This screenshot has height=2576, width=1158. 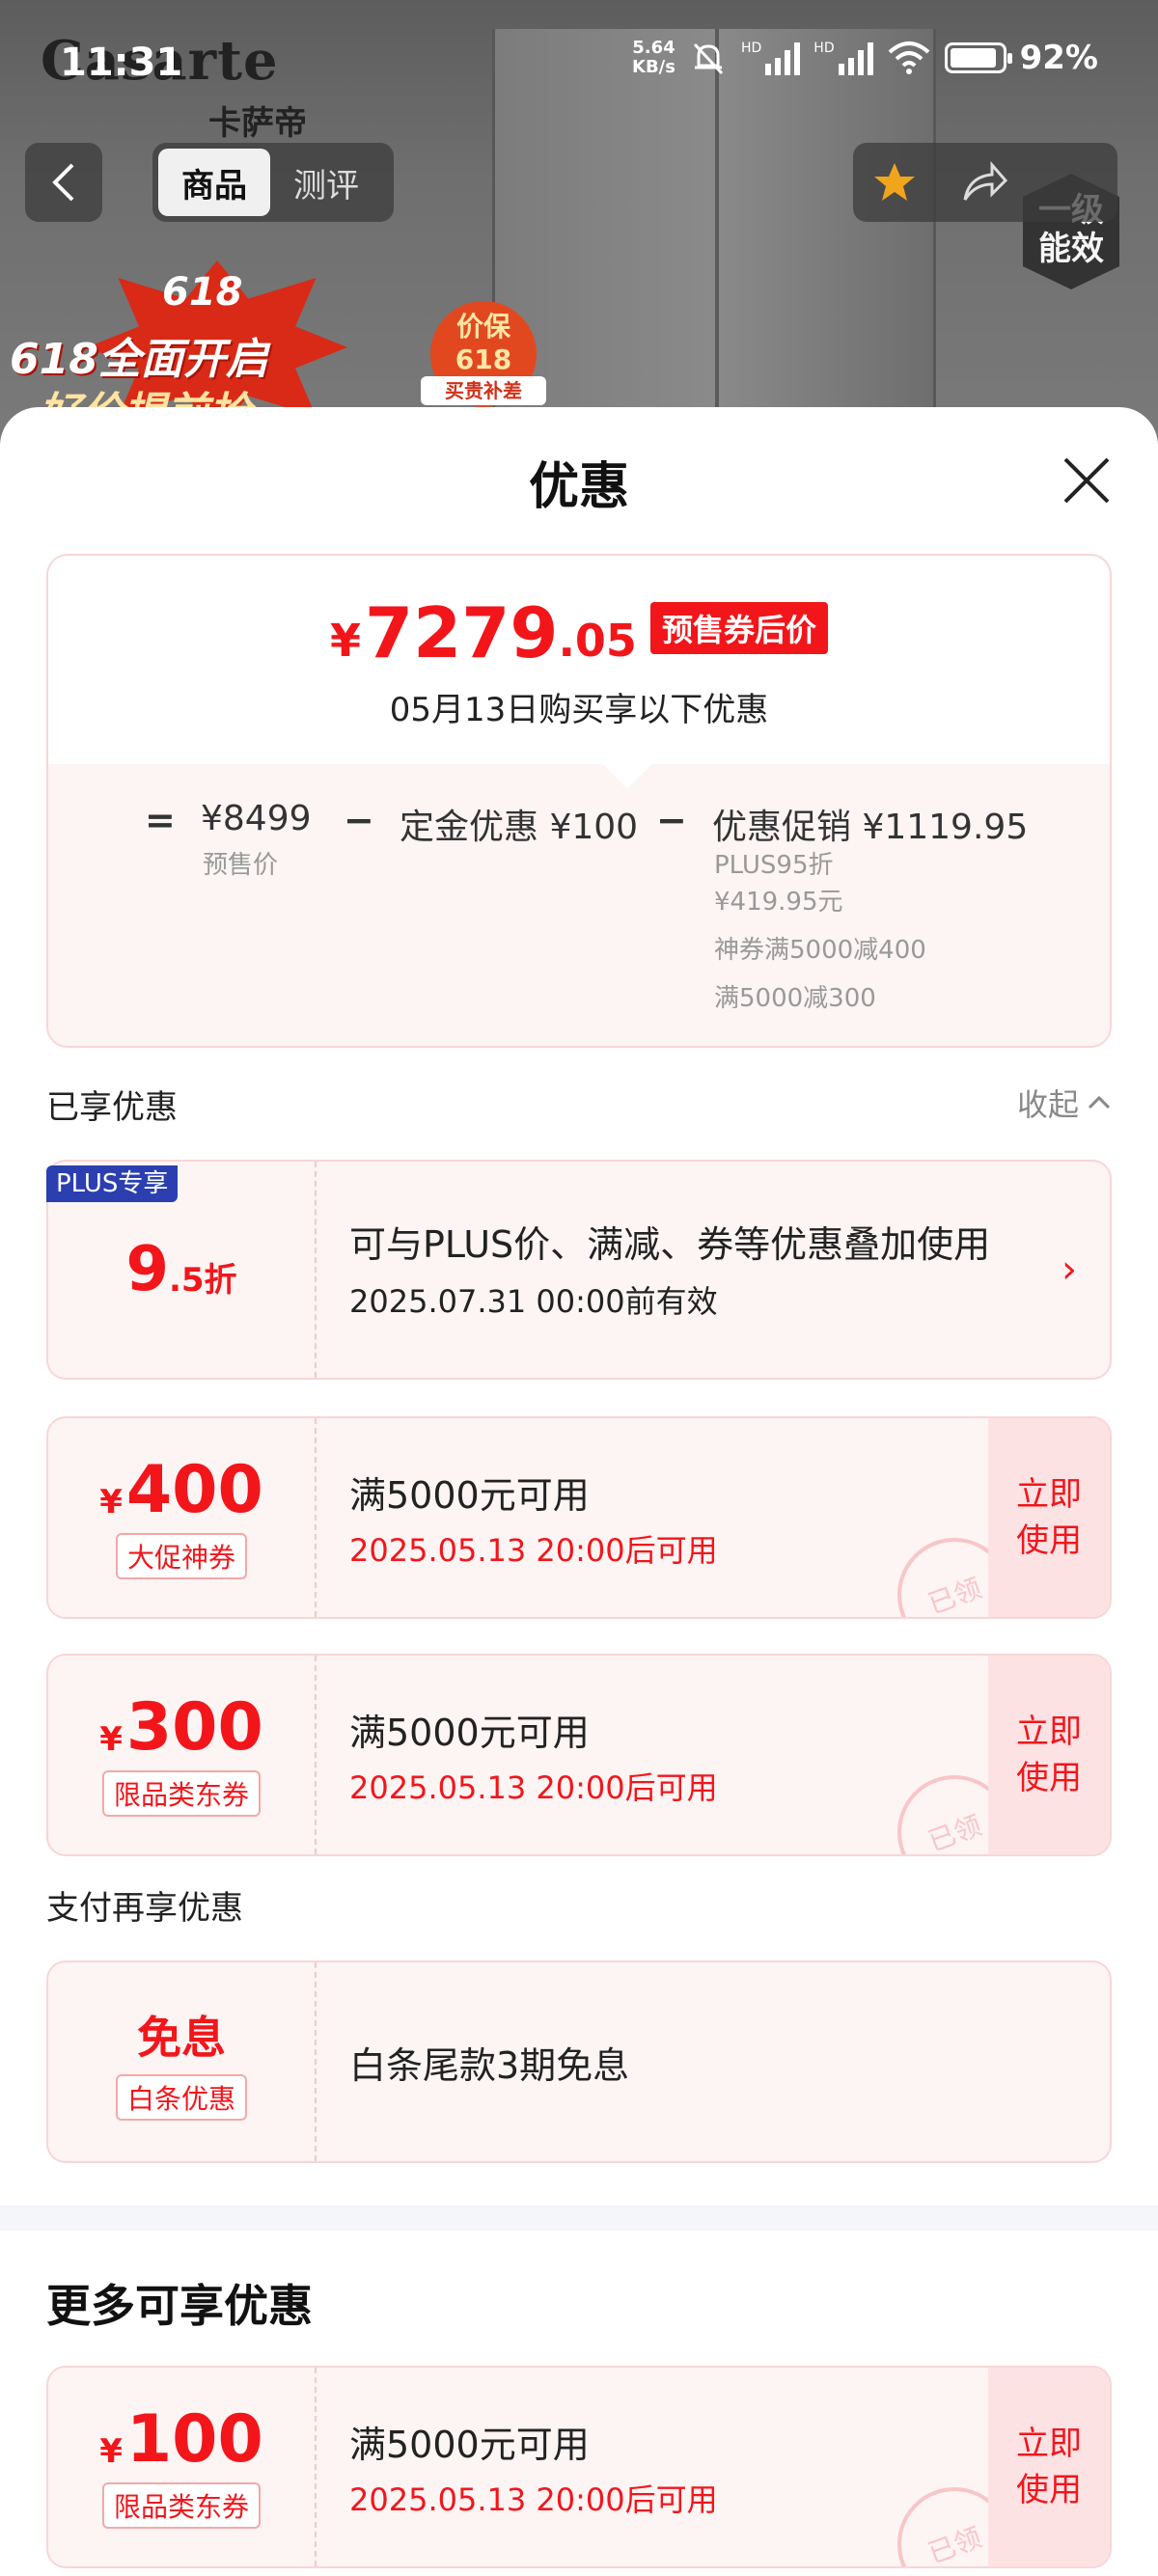 I want to click on header-actions, so click(x=985, y=182).